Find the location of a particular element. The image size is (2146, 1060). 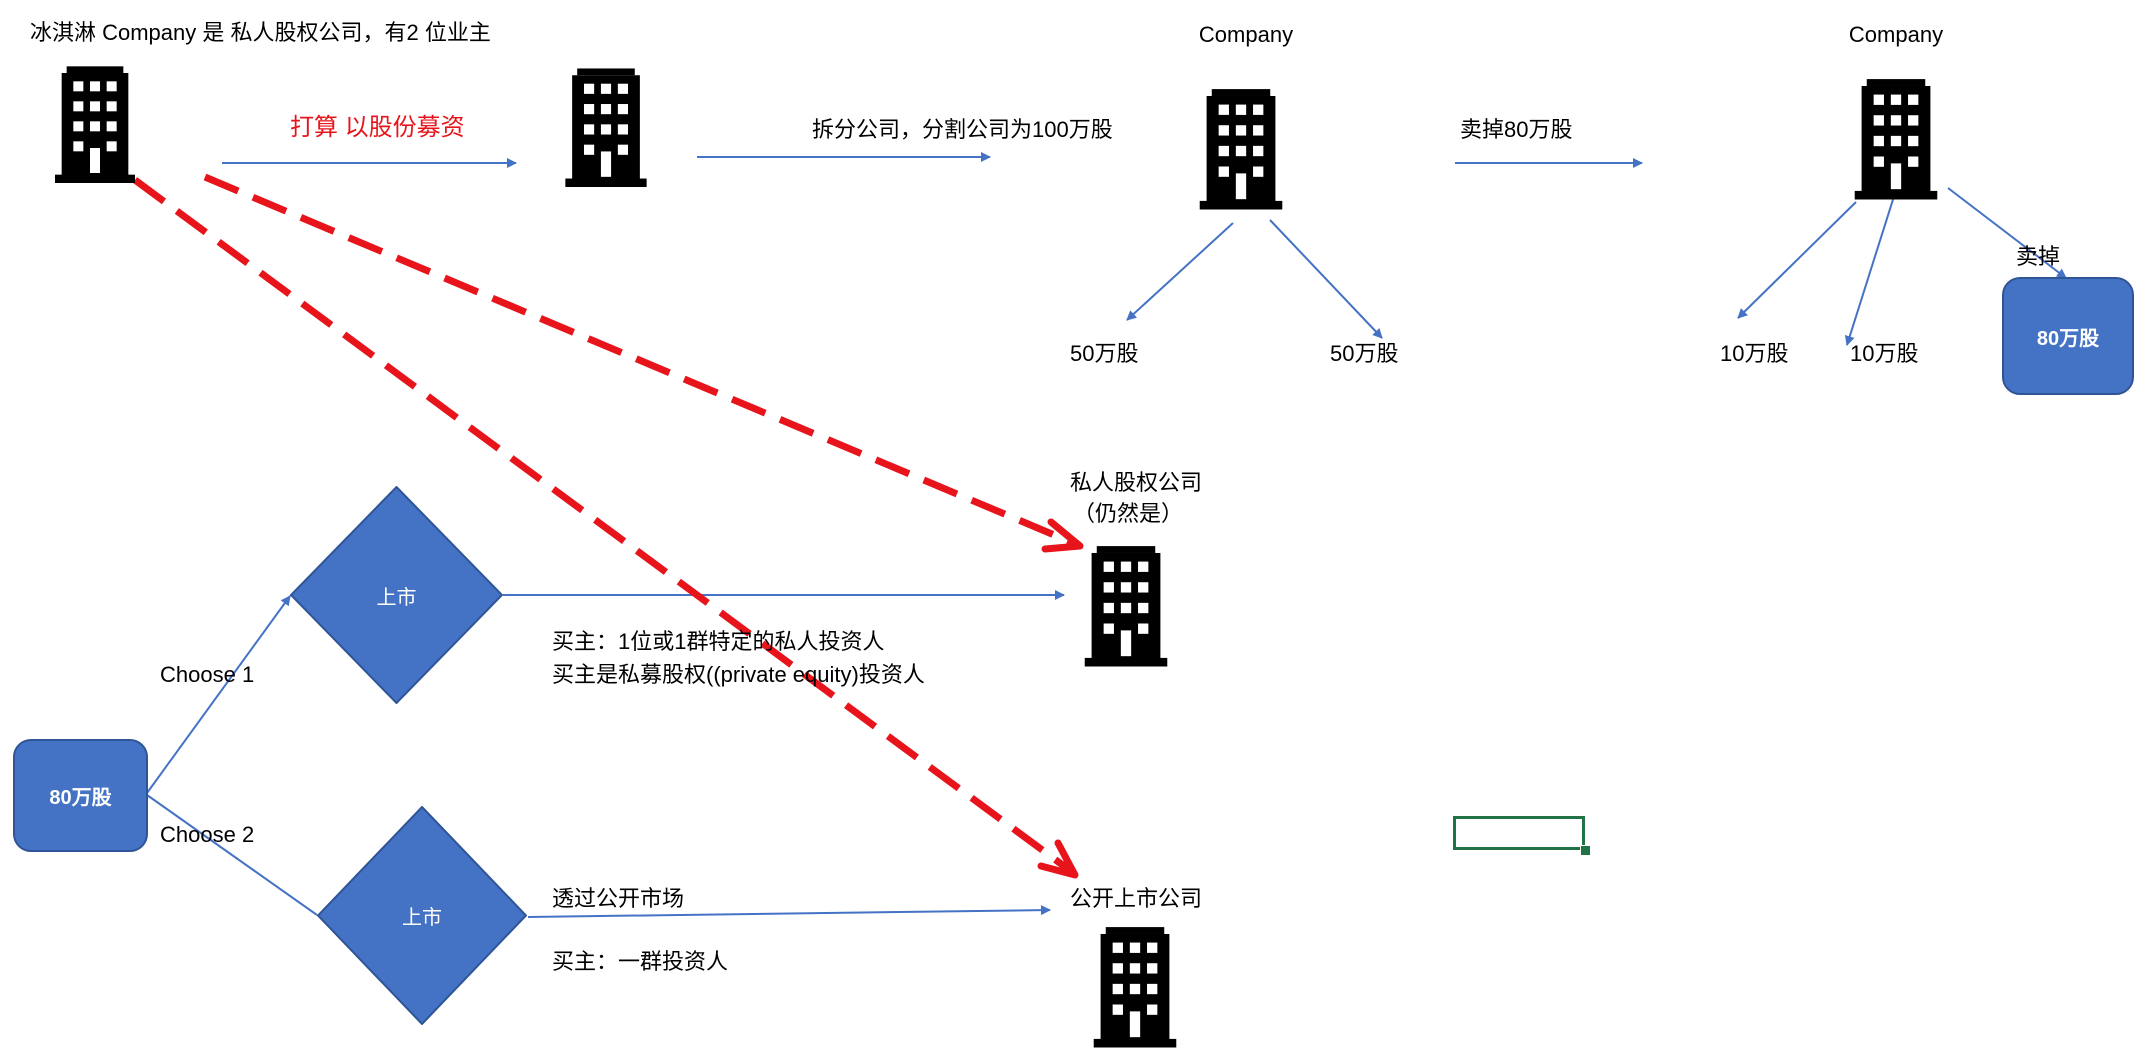

still-private-label: （仍然是） is located at coordinates (1128, 513).